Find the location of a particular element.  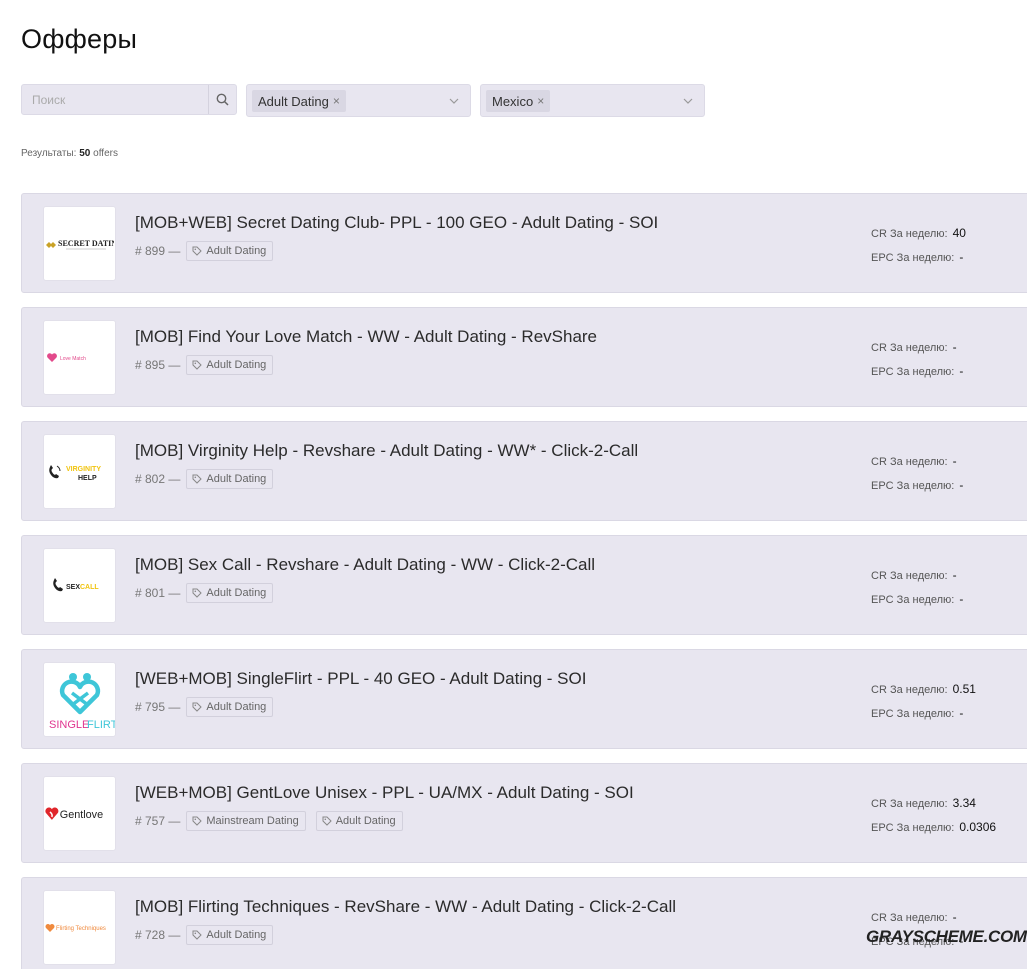

results-count: Результаты: 50 offers is located at coordinates (69, 153).